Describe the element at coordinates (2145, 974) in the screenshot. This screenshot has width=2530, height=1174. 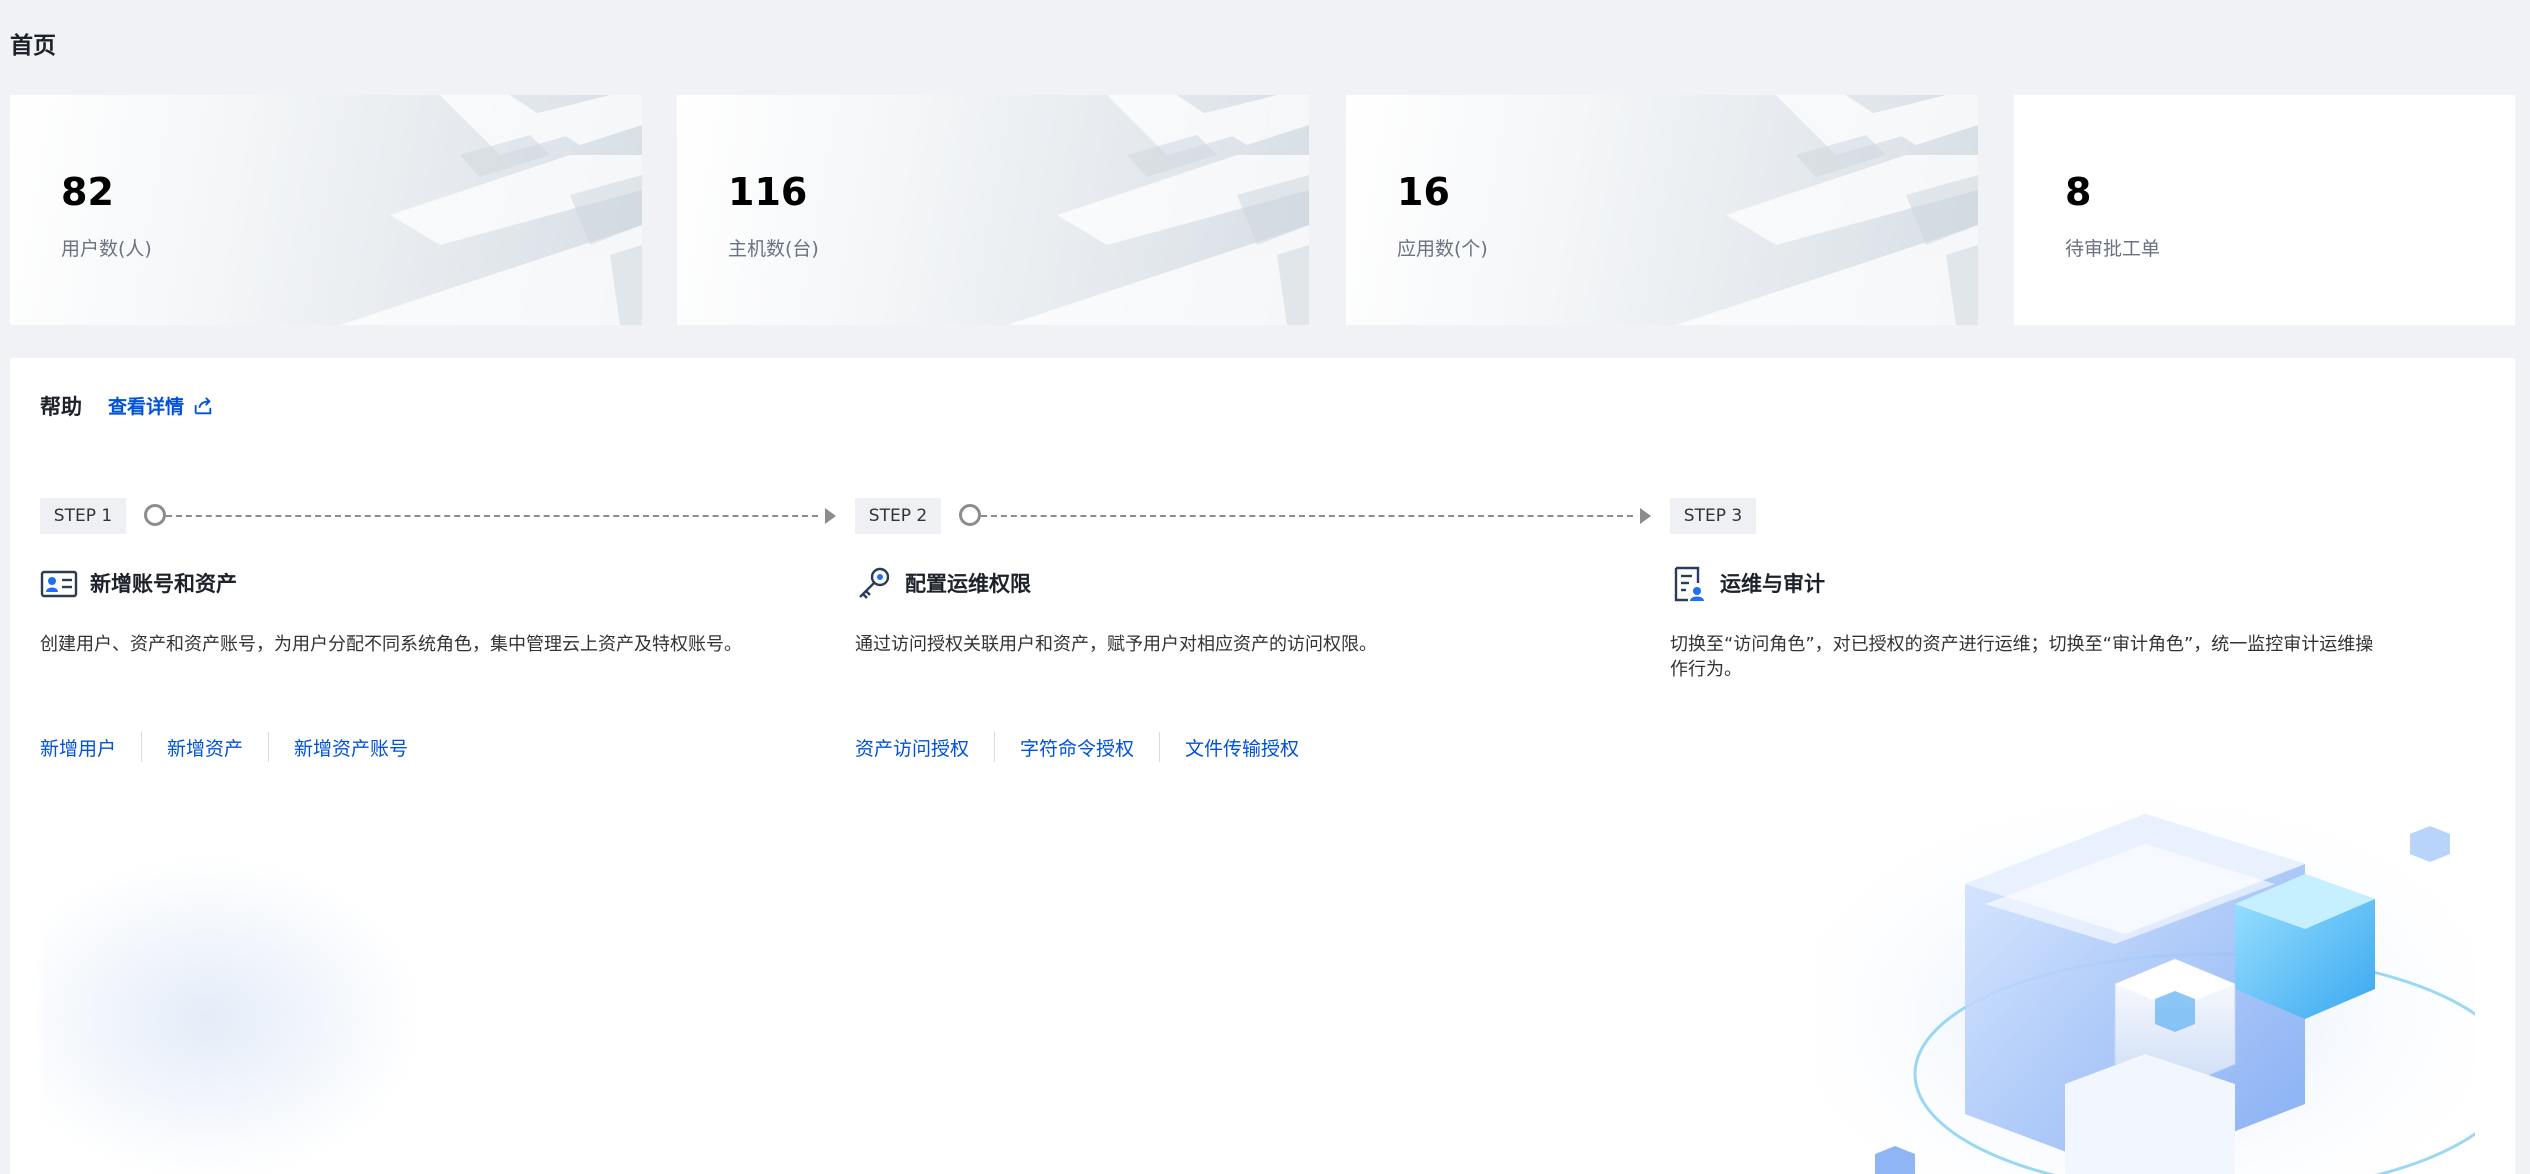
I see `cube-illustration` at that location.